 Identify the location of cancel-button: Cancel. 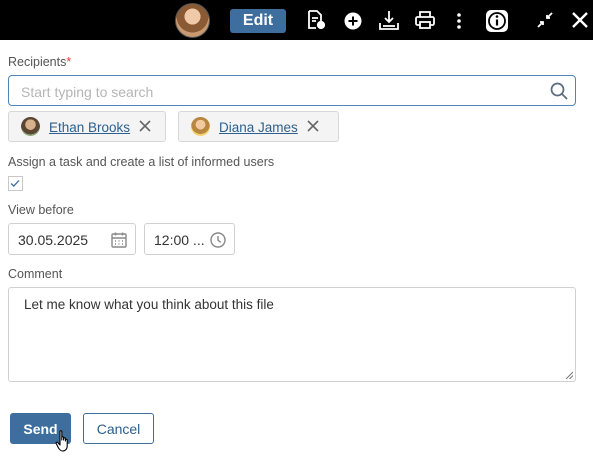
(118, 428).